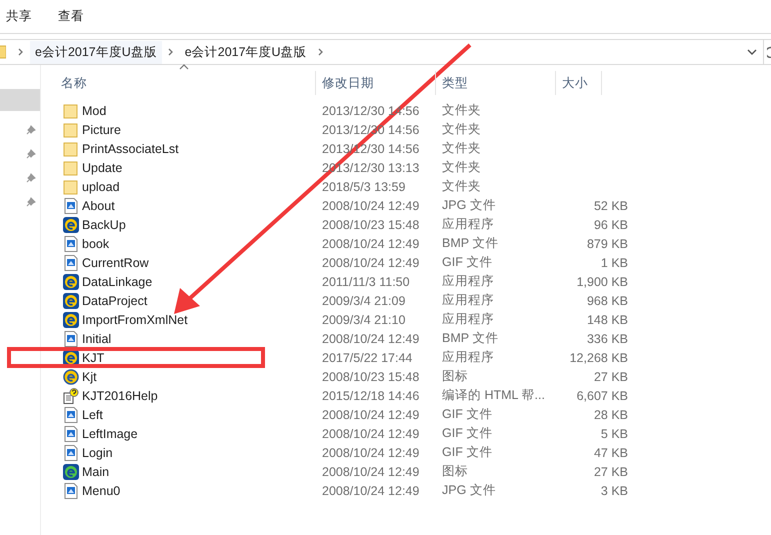 Image resolution: width=771 pixels, height=535 pixels. I want to click on file-name: Kjt, so click(89, 377).